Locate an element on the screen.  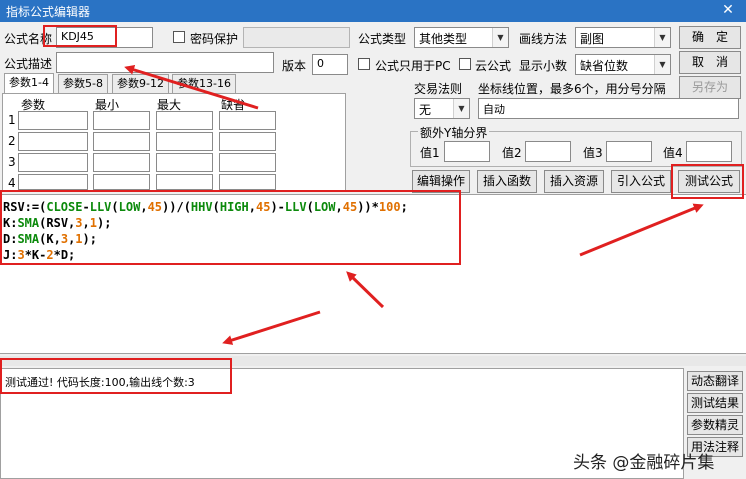
watermark: 头条 @金融碎片集 is located at coordinates (644, 463).